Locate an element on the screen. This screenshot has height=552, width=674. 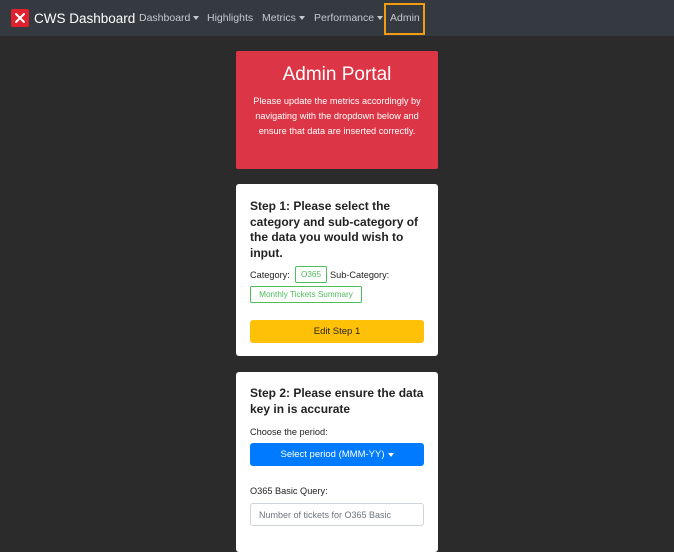
category-tag: O365 is located at coordinates (311, 274).